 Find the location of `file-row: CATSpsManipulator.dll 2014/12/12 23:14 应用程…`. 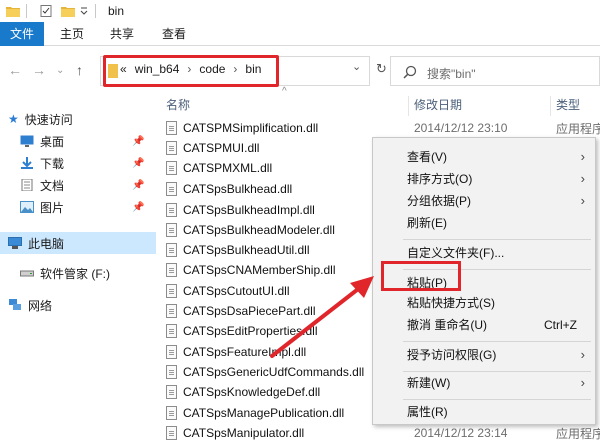

file-row: CATSpsManipulator.dll 2014/12/12 23:14 应用程… is located at coordinates (383, 432).